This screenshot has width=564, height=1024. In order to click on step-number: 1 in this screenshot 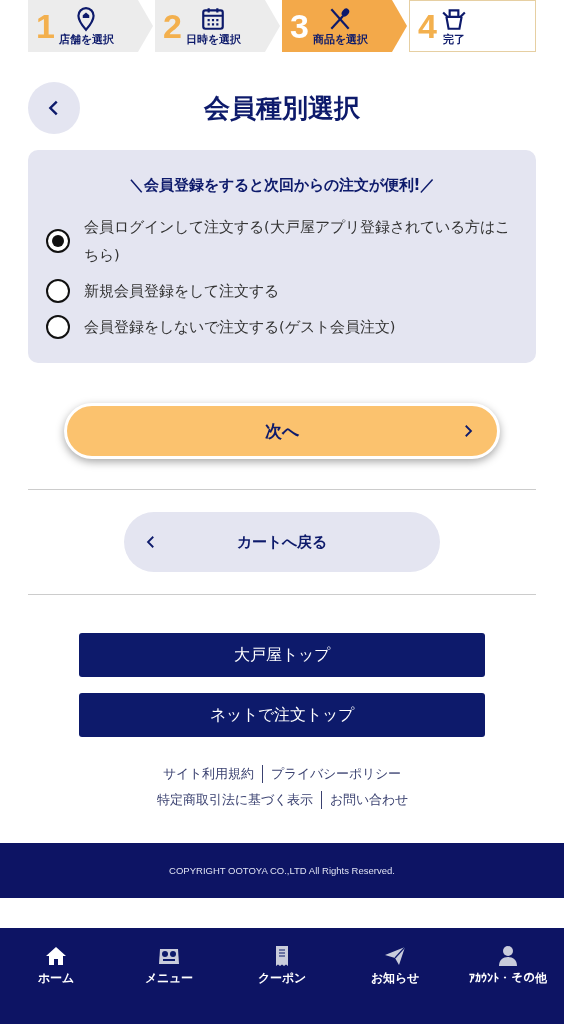, I will do `click(45, 26)`.